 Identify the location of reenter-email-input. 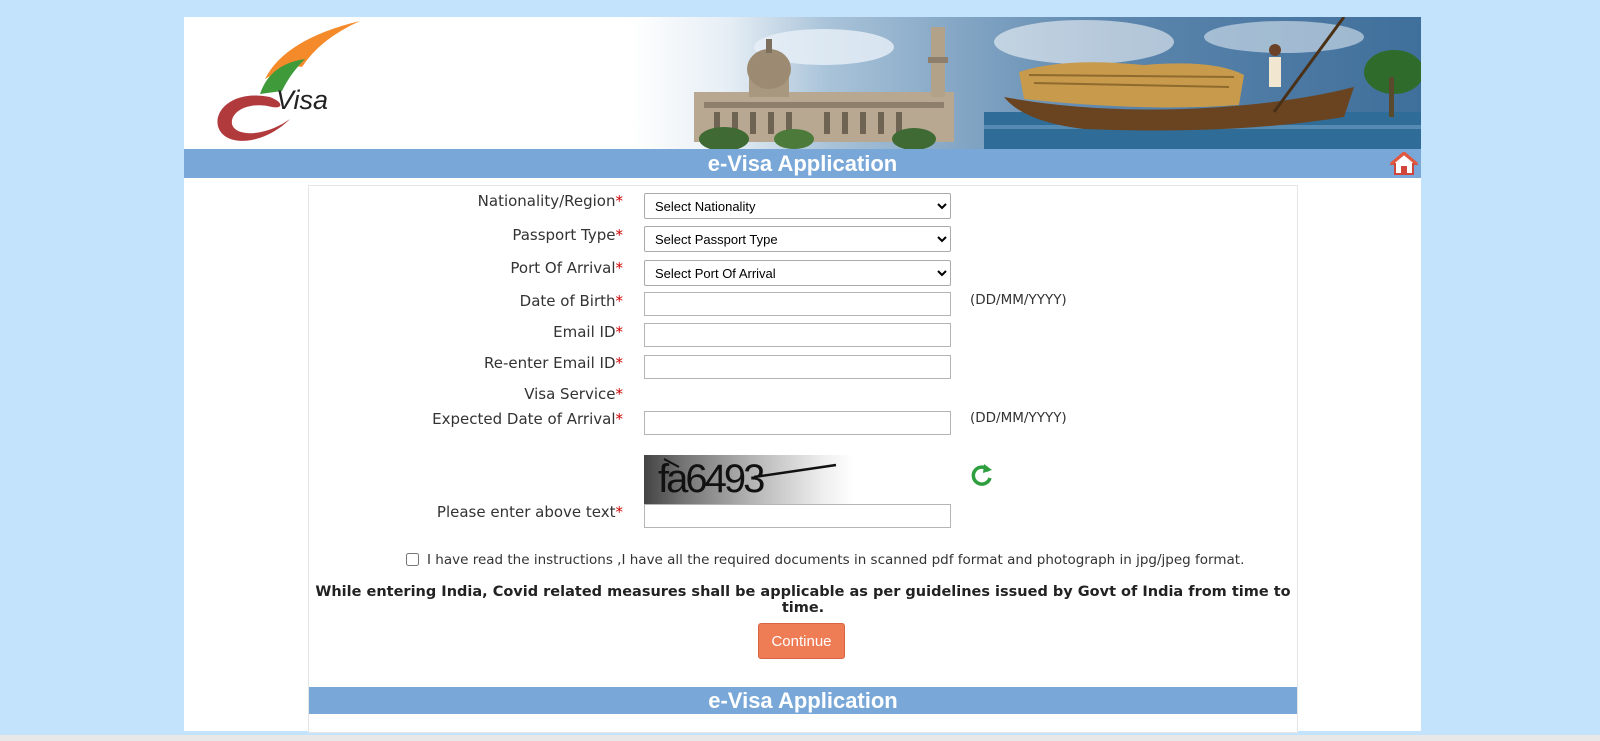
(797, 367).